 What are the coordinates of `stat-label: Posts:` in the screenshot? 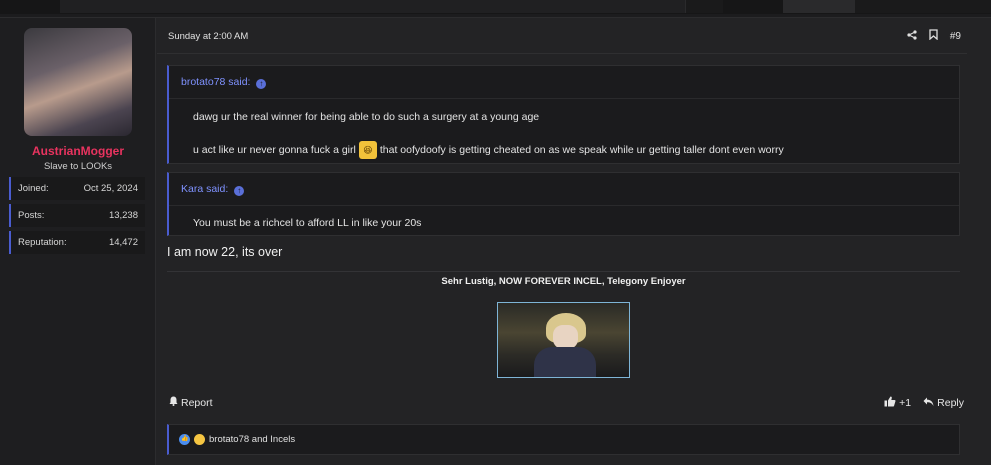 It's located at (31, 215).